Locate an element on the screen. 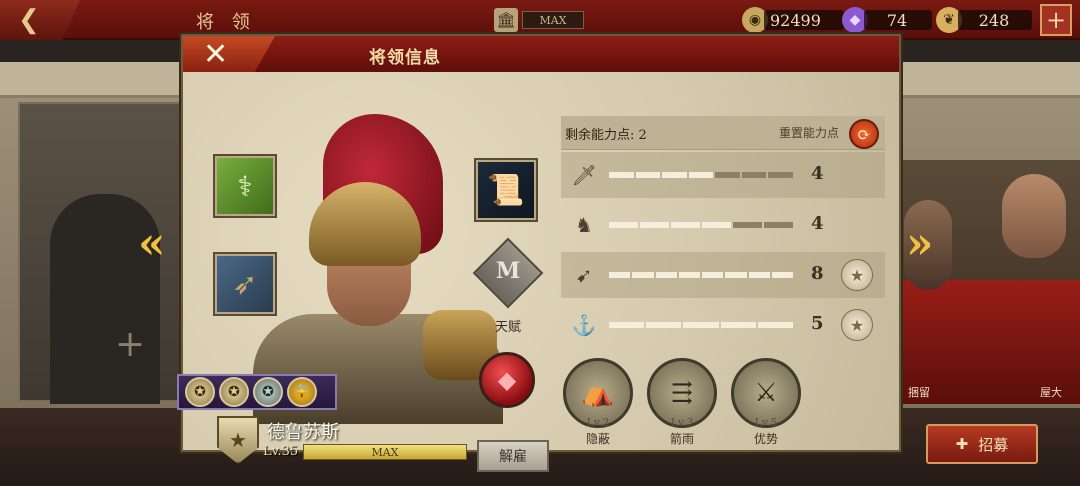 Image resolution: width=1080 pixels, height=486 pixels. next-hero-arrow-icon: » is located at coordinates (920, 243).